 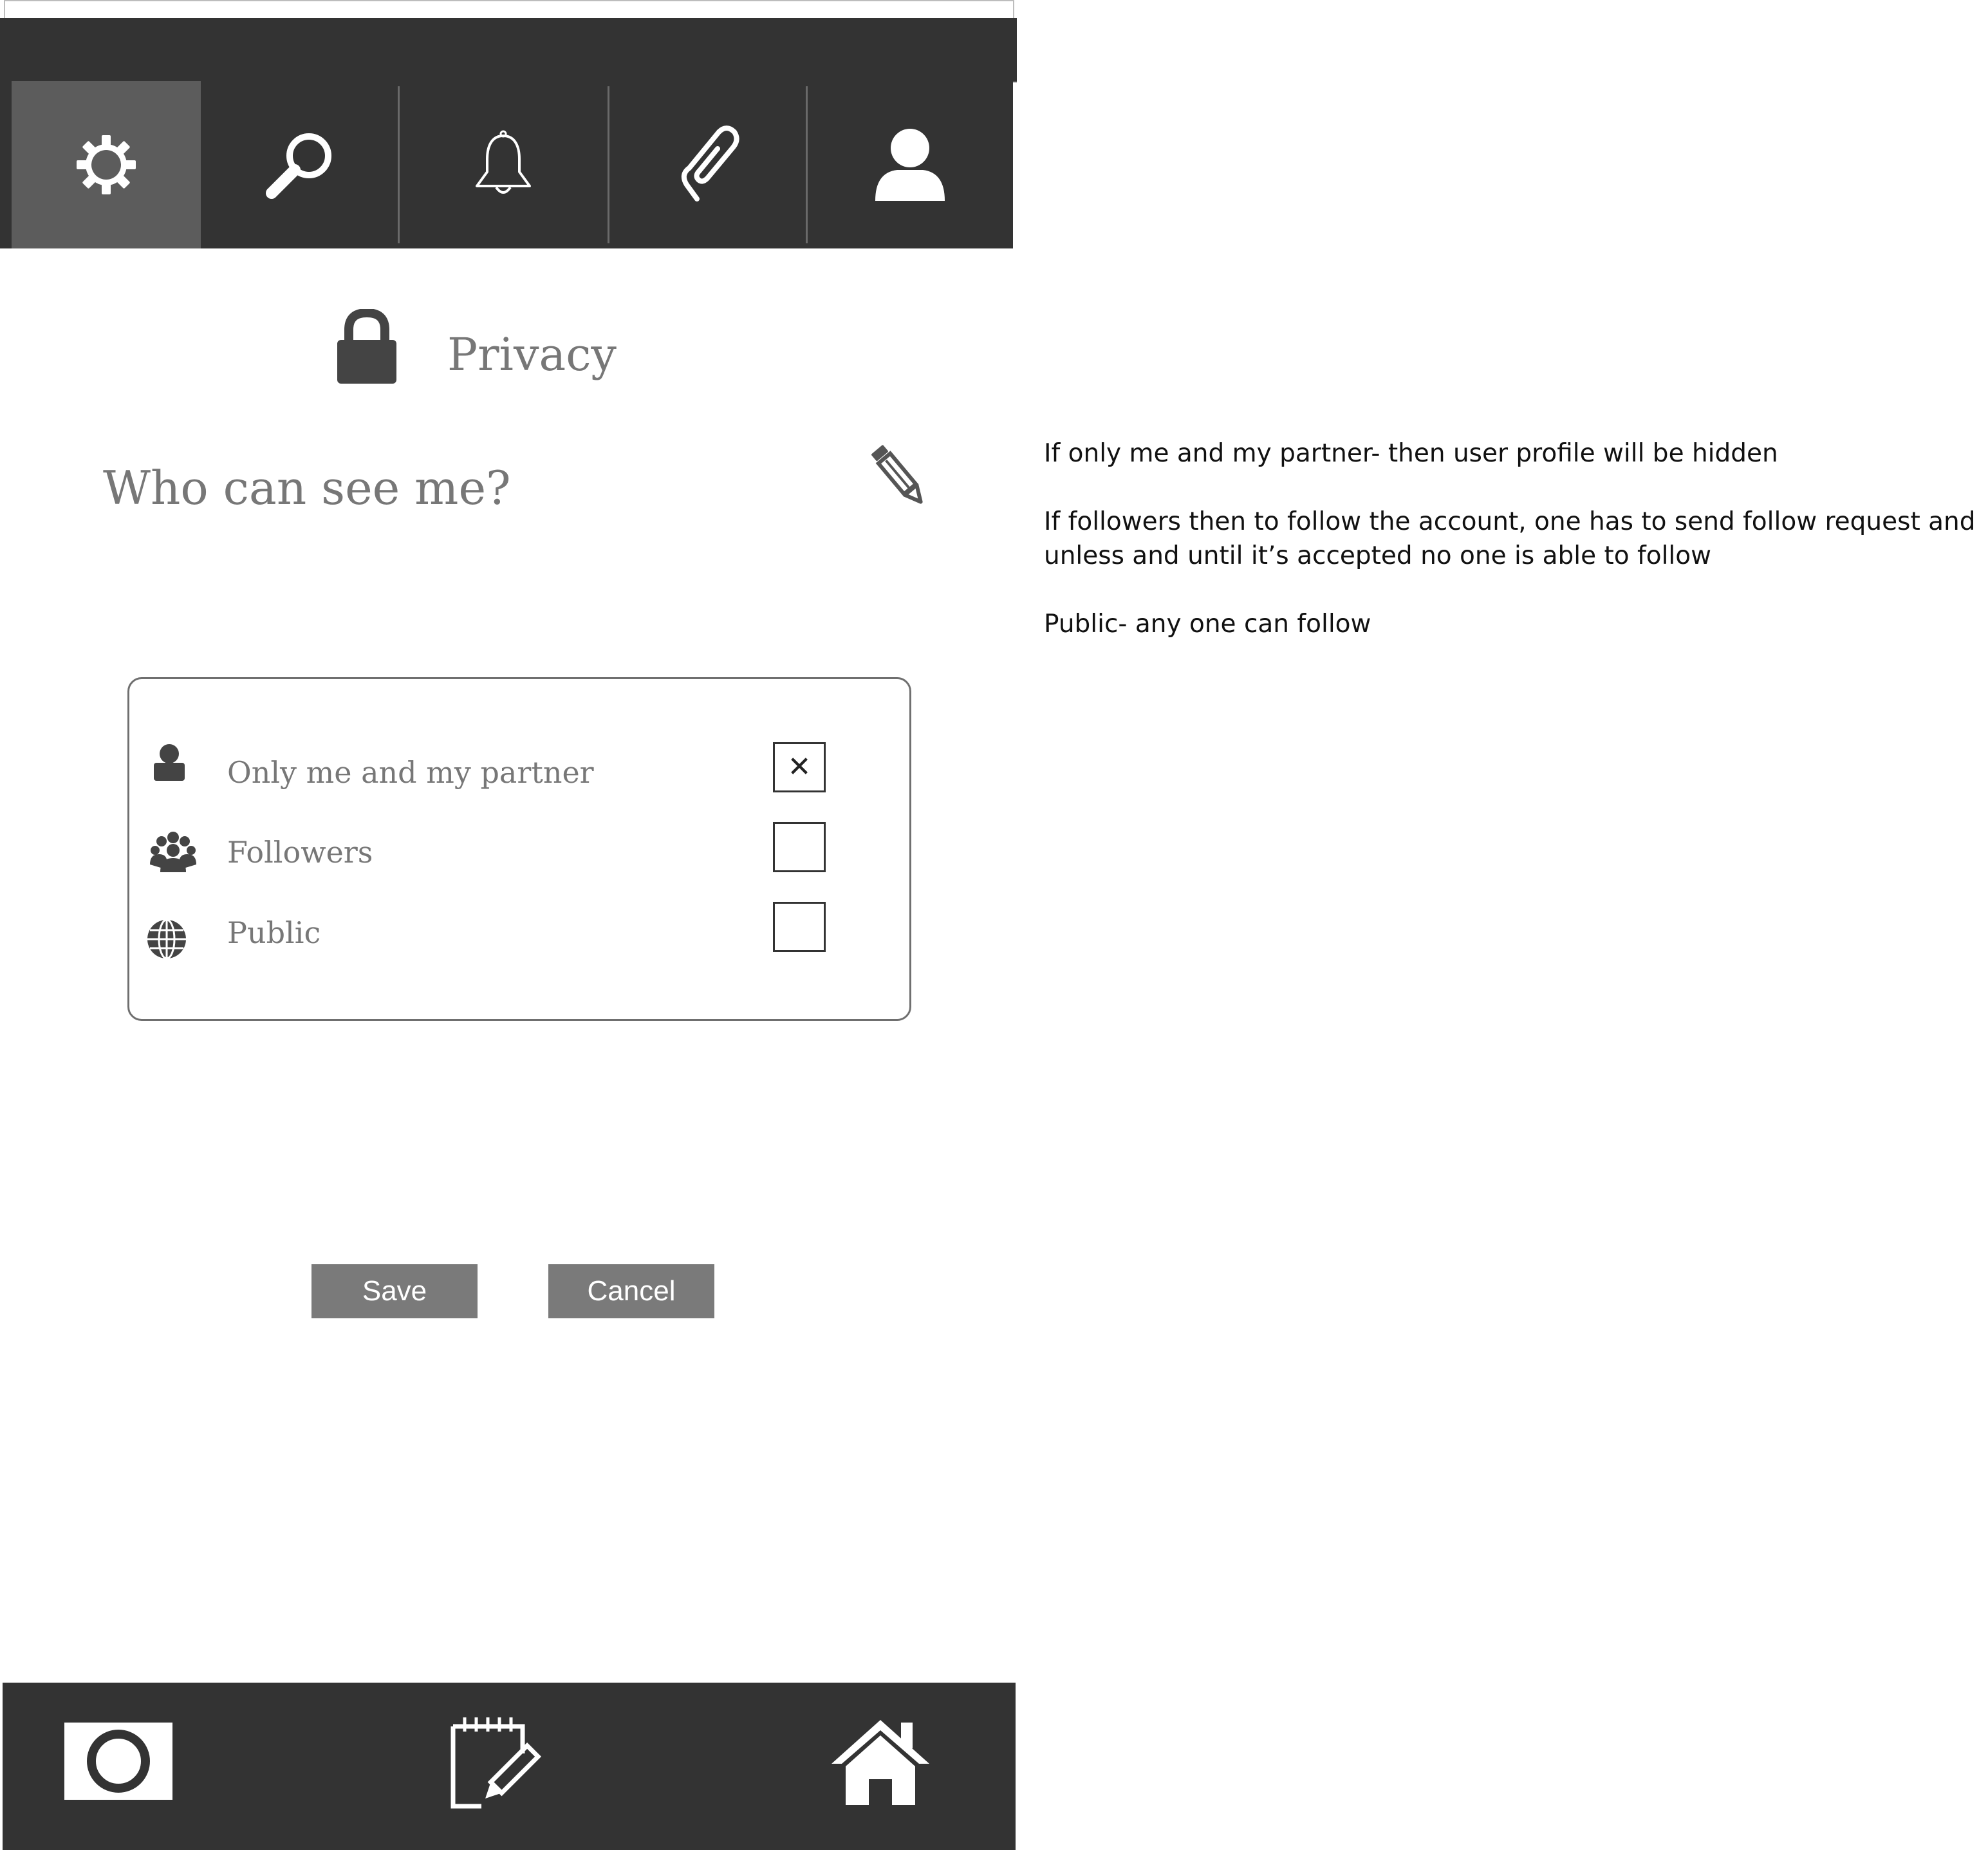 I want to click on tab-attachments, so click(x=707, y=164).